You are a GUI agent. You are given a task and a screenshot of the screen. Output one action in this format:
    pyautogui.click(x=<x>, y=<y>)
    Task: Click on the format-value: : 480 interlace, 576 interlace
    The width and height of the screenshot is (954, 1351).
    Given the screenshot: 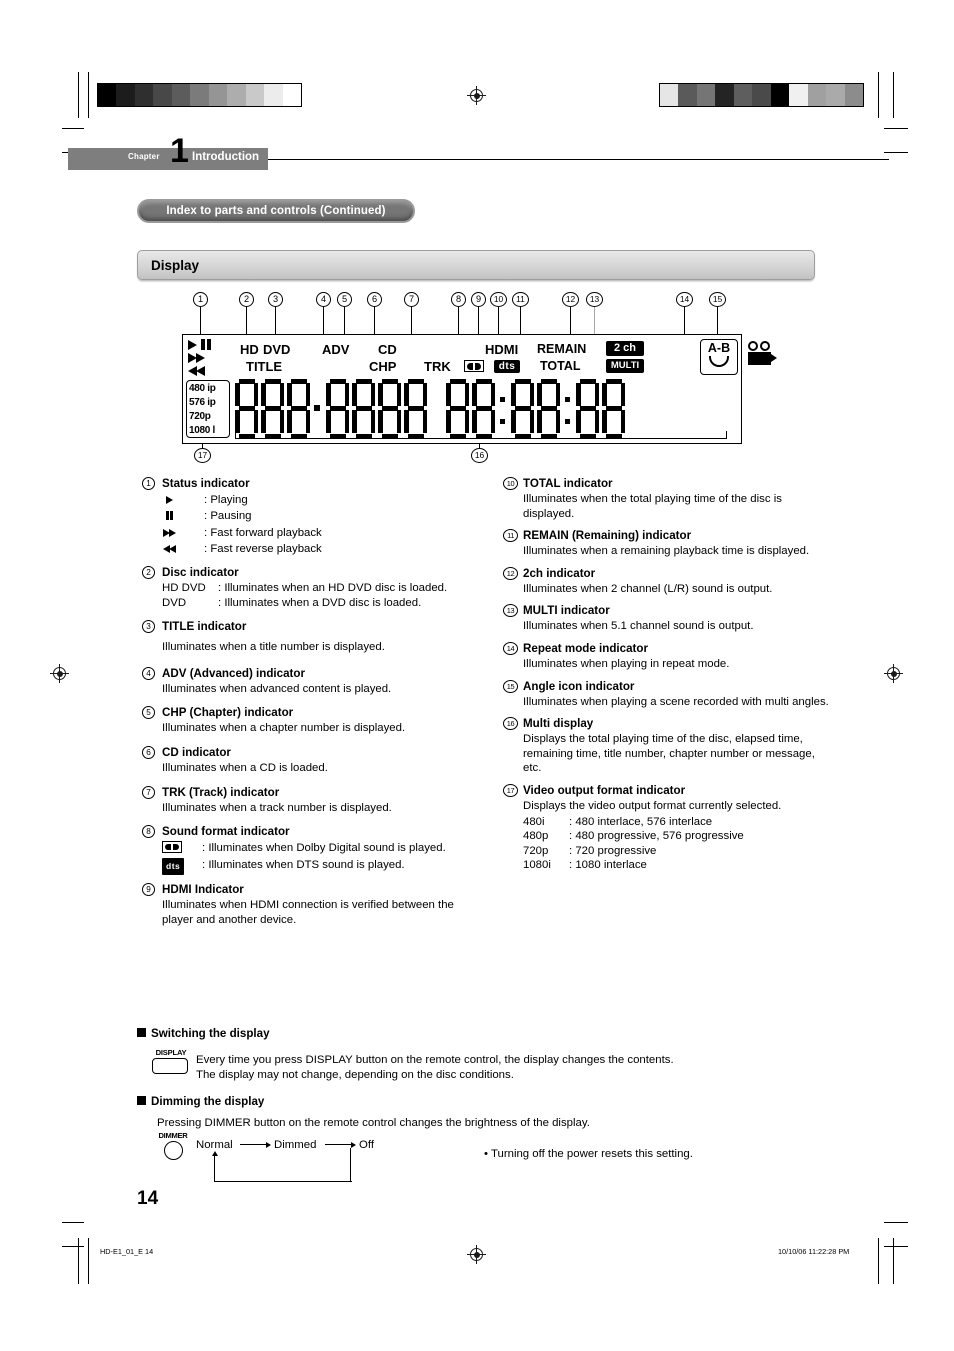 What is the action you would take?
    pyautogui.click(x=641, y=821)
    